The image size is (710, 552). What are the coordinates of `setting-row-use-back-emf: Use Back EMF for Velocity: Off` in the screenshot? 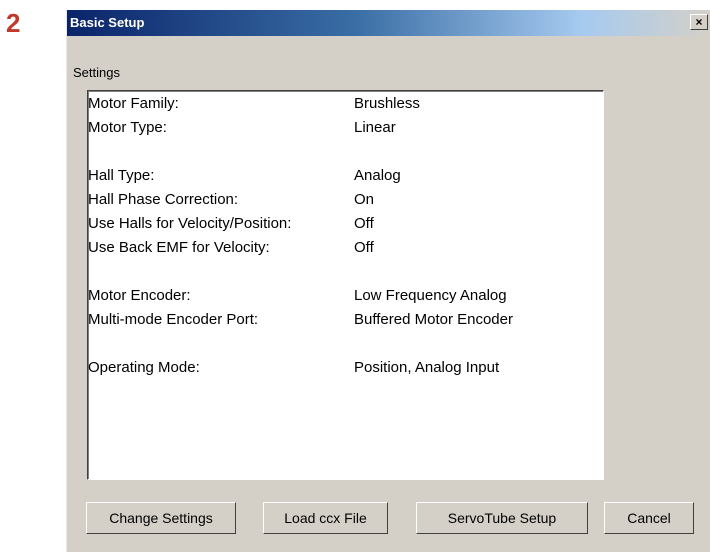 It's located at (338, 250).